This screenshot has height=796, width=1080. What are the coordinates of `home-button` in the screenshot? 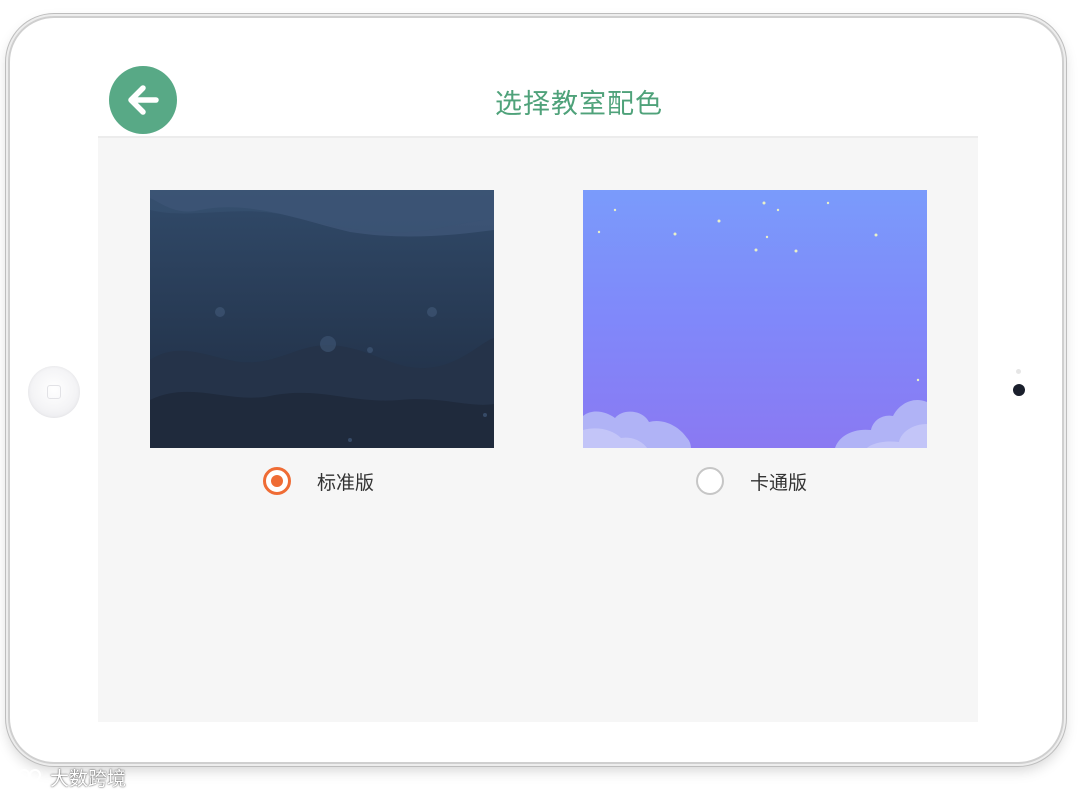 It's located at (54, 392).